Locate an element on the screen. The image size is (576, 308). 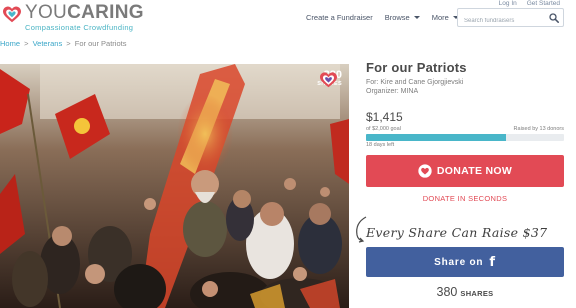
share-count-badge: 380 SHARES is located at coordinates (329, 79).